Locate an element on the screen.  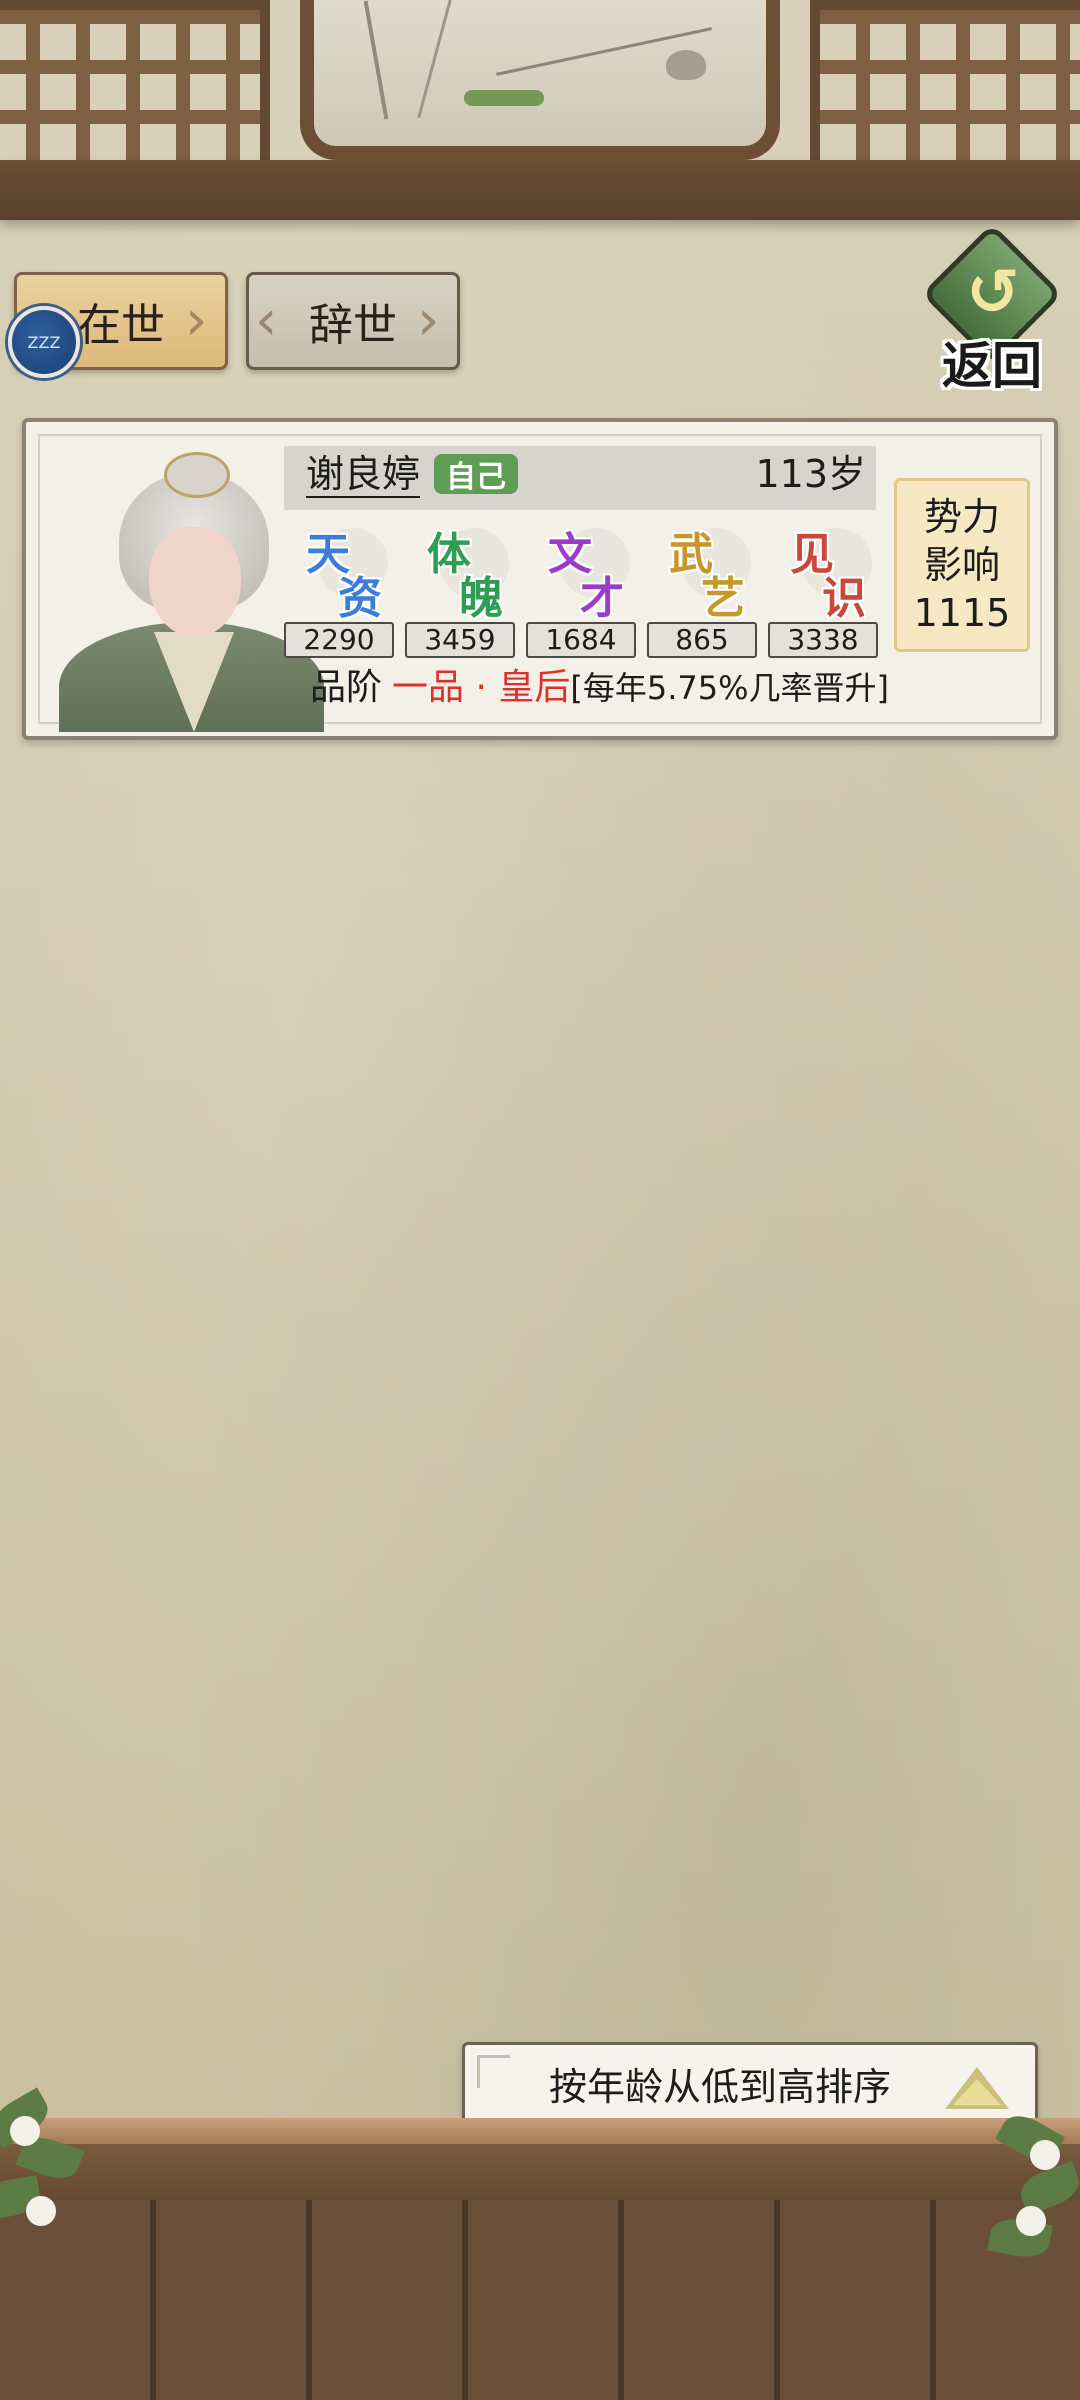
sort-button: 按年龄从低到高排序 is located at coordinates (750, 2086).